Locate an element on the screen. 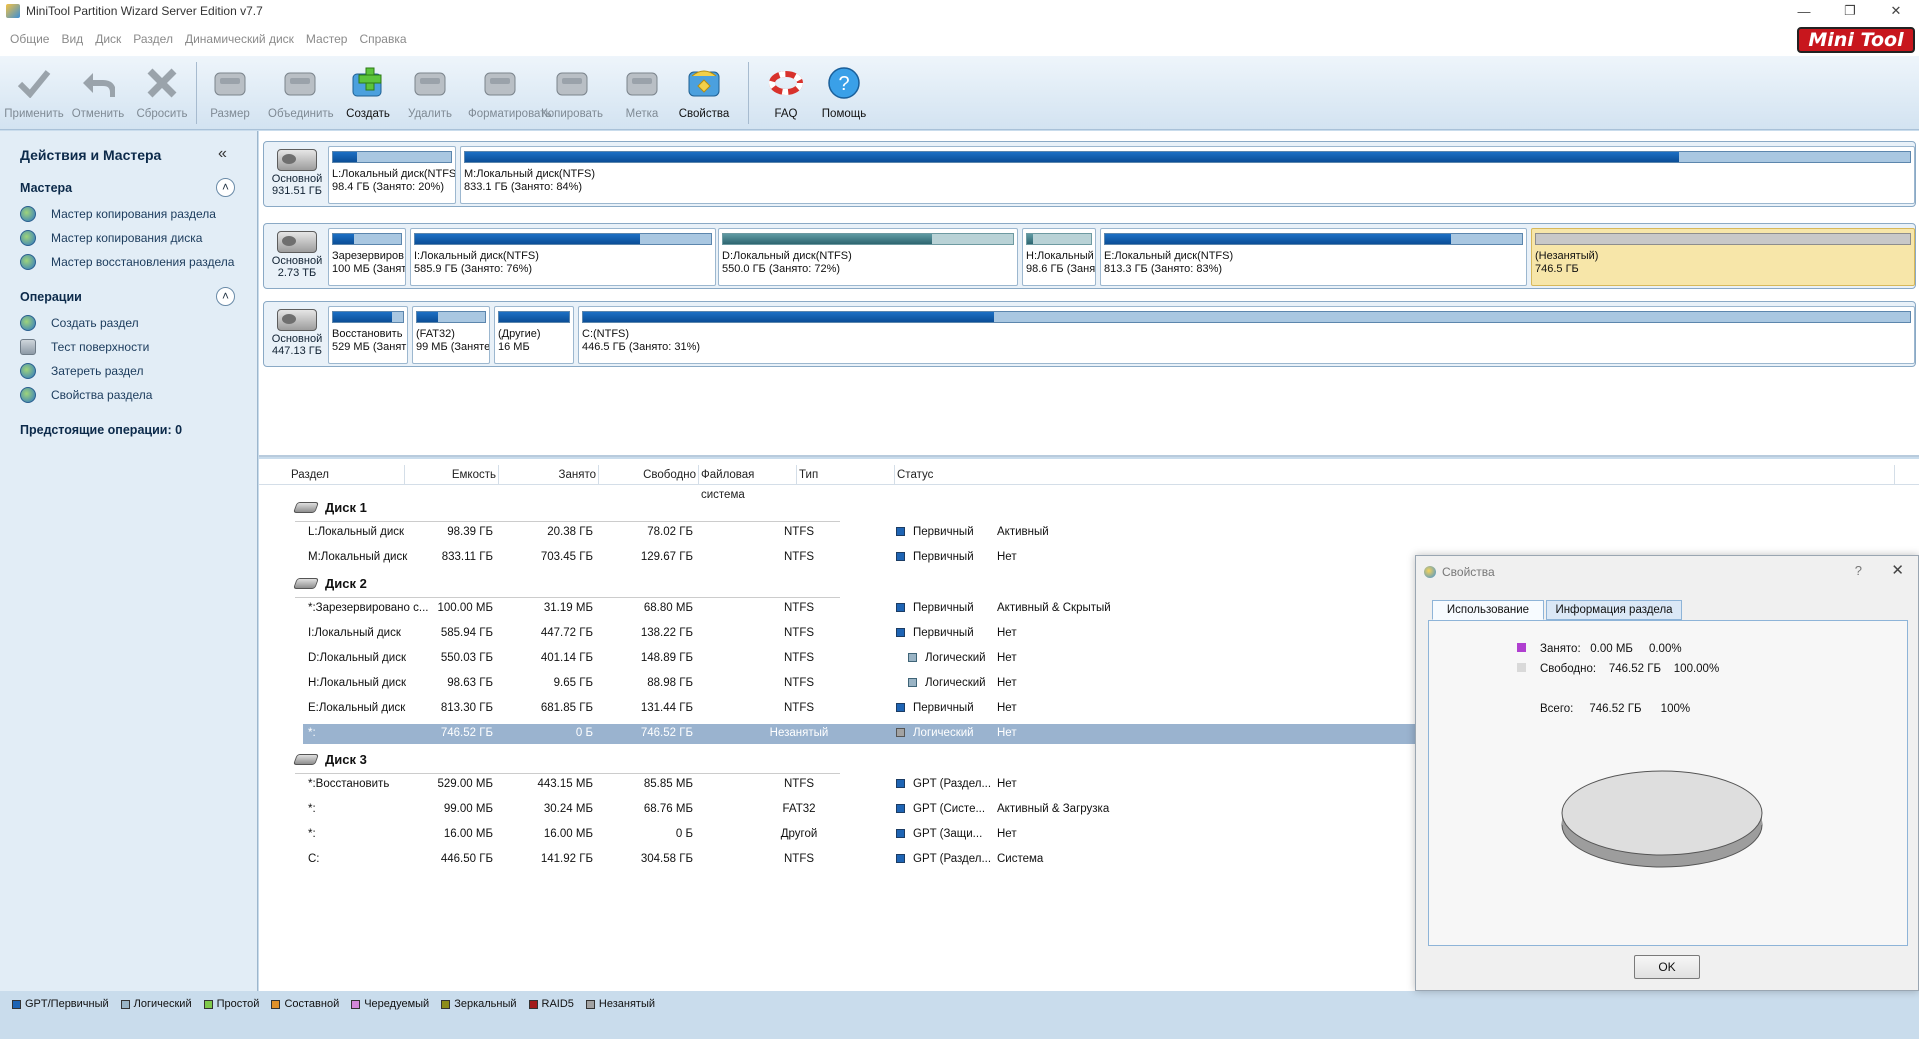  partition-label: Зарезервиров 100 МБ (Заняти is located at coordinates (369, 262).